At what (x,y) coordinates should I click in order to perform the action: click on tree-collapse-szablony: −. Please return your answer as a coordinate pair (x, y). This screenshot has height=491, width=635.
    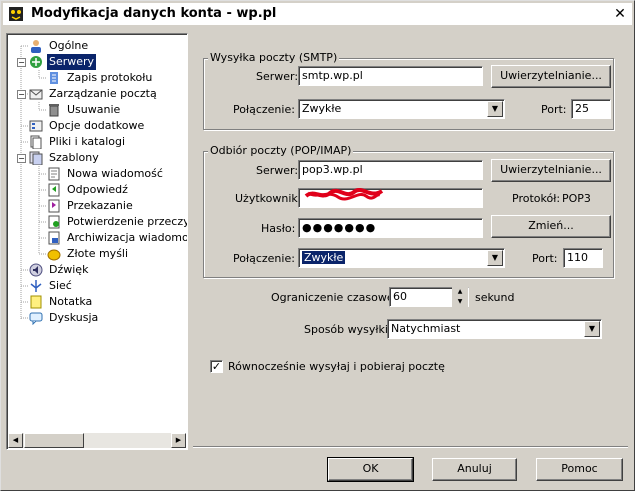
    Looking at the image, I should click on (21, 158).